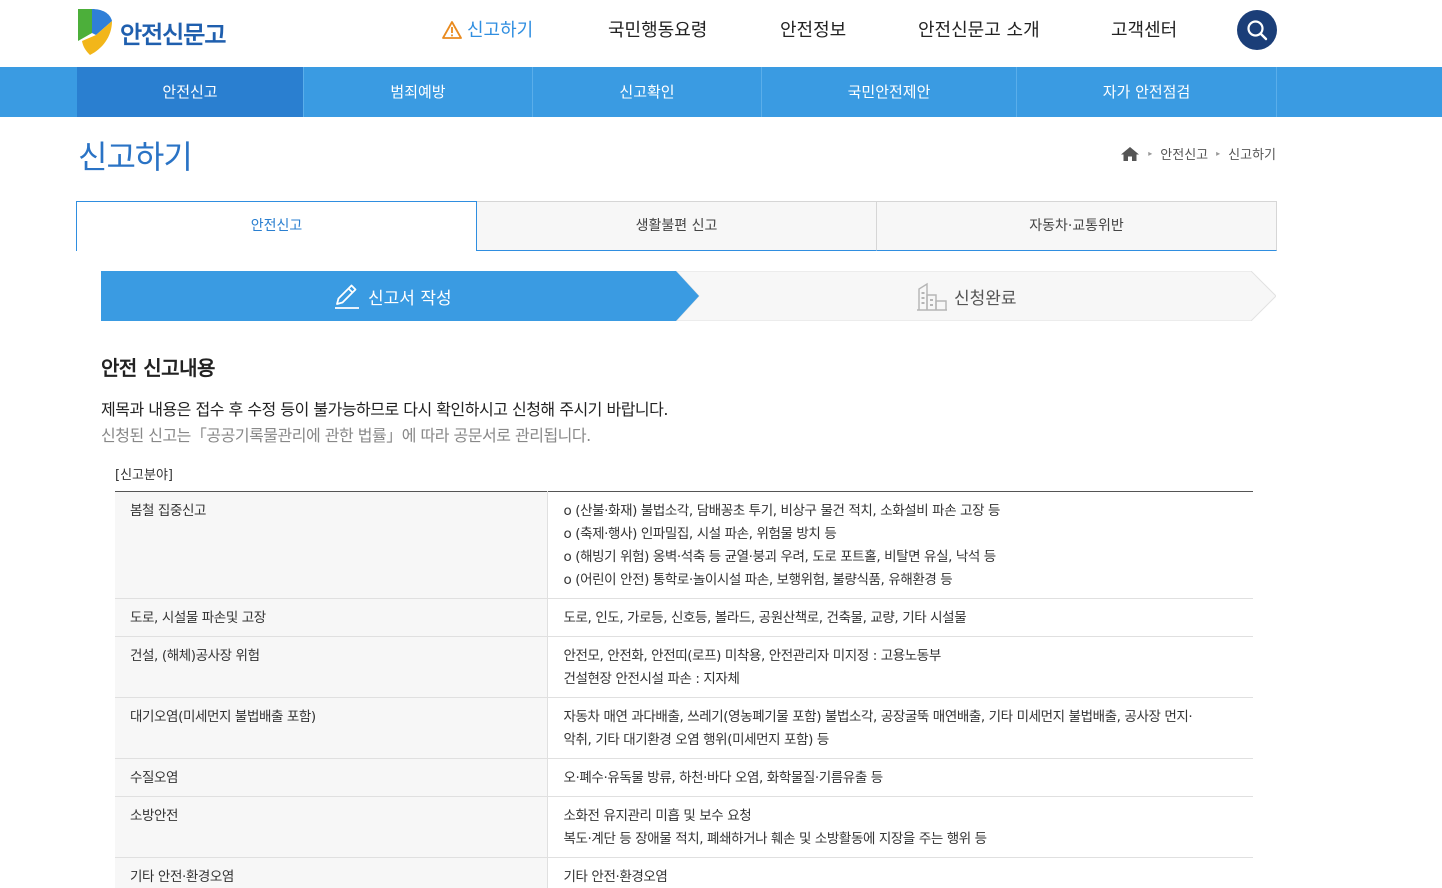 Image resolution: width=1442 pixels, height=888 pixels. I want to click on description-line: 악취, 기타 대기환경 오염 행위(미세먼지 포함) 등, so click(696, 740).